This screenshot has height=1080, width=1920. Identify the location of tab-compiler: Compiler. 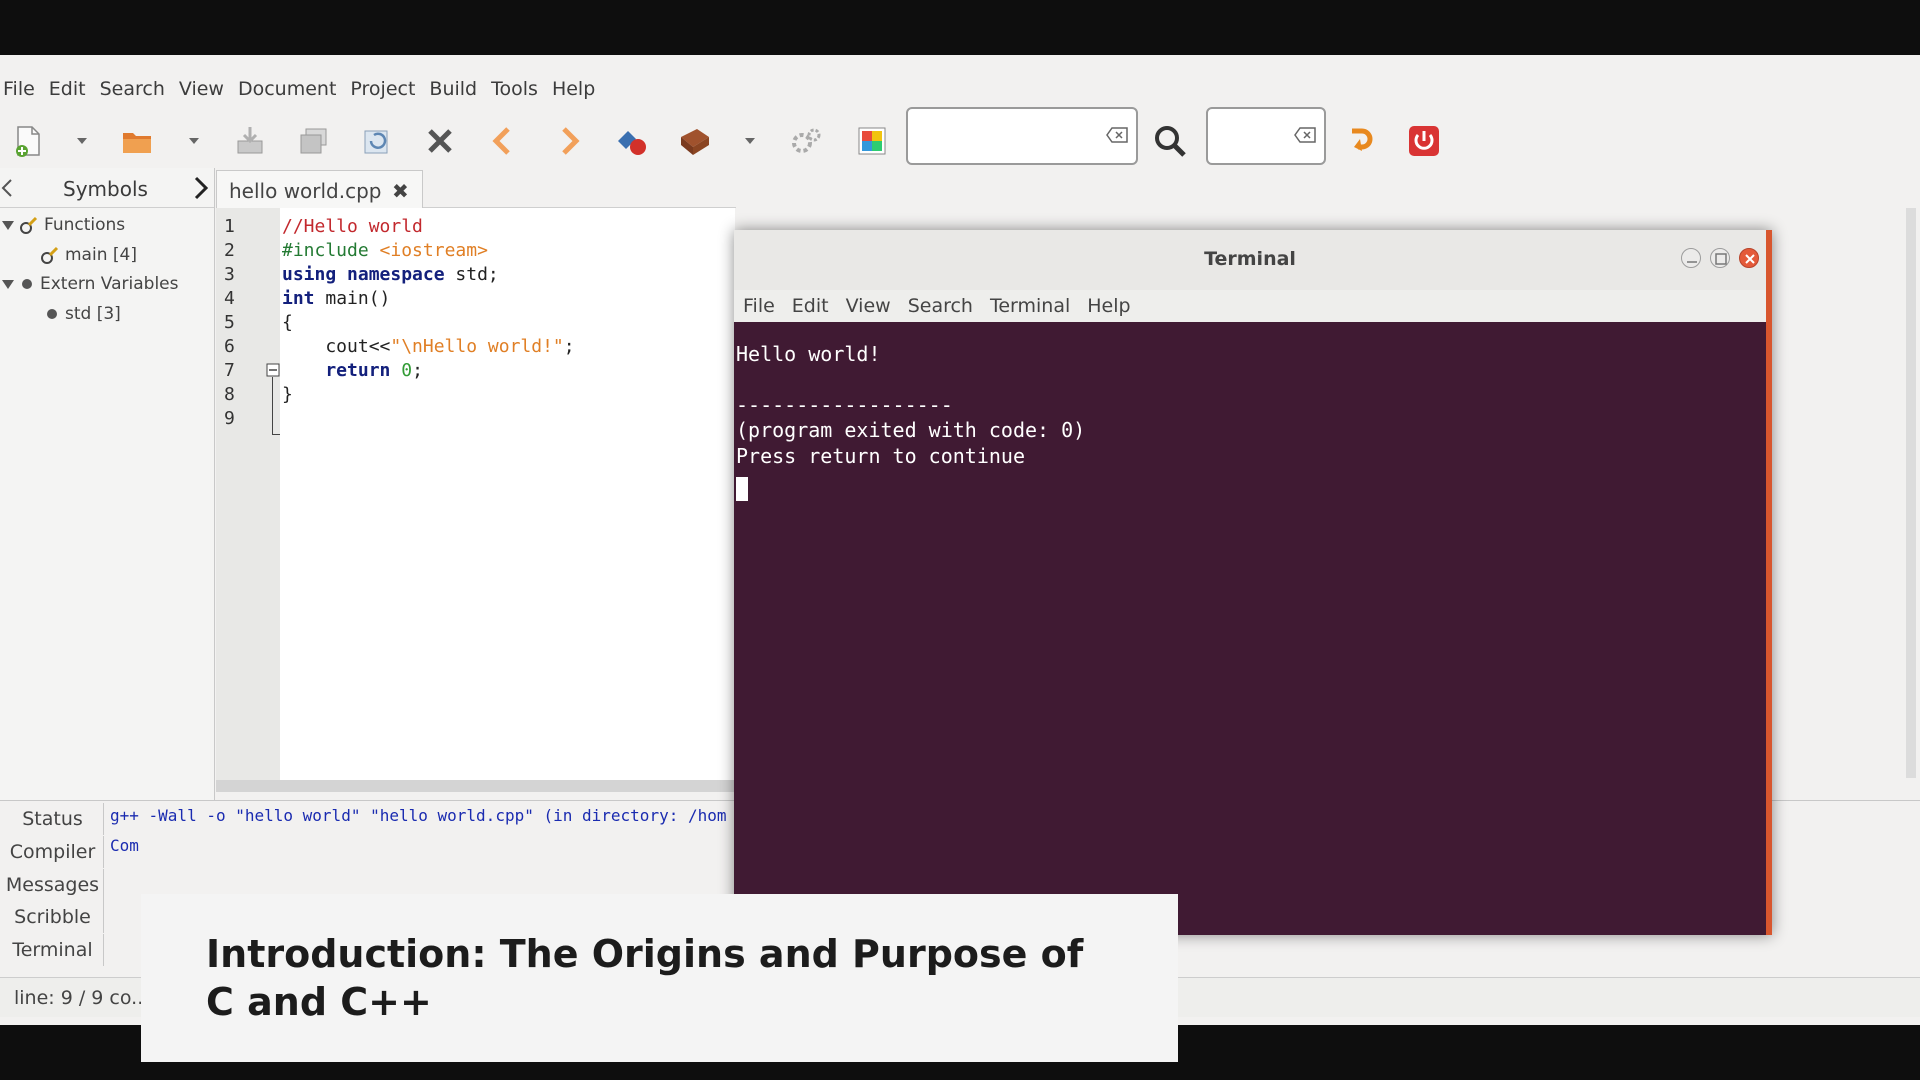
(53, 852).